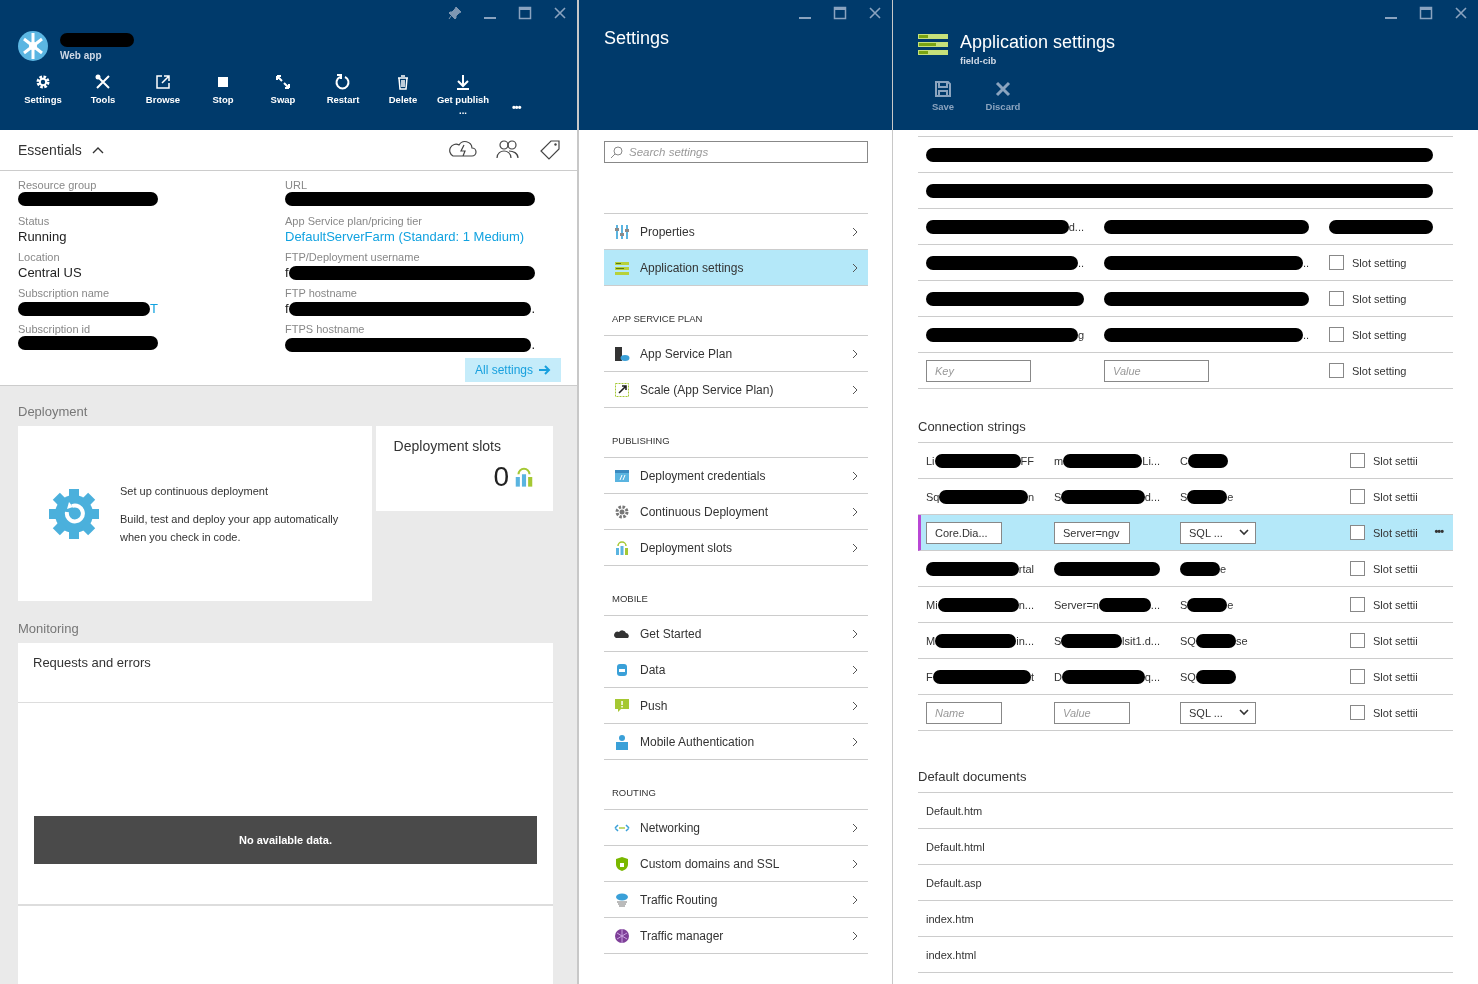  Describe the element at coordinates (463, 149) in the screenshot. I see `cloud-icon` at that location.